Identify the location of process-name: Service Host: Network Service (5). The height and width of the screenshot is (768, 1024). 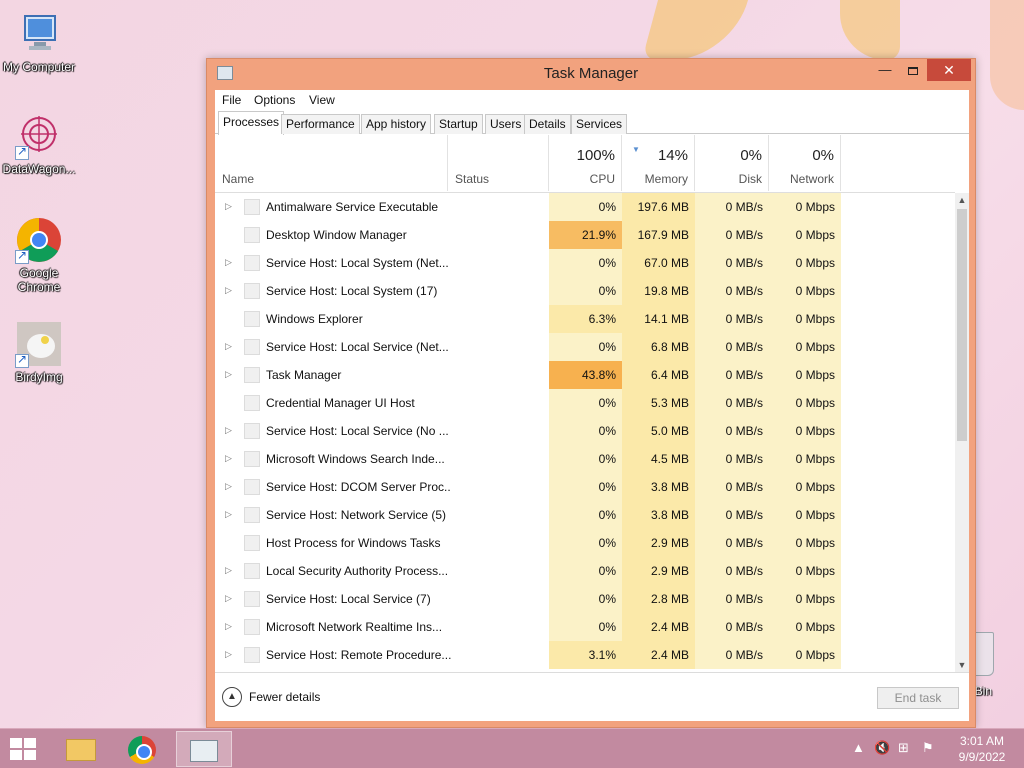
(356, 515).